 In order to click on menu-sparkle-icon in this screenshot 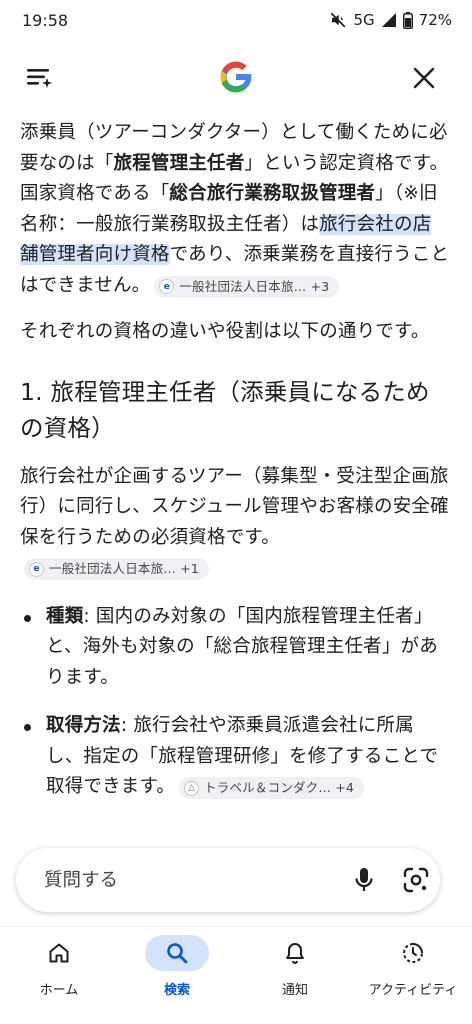, I will do `click(39, 78)`.